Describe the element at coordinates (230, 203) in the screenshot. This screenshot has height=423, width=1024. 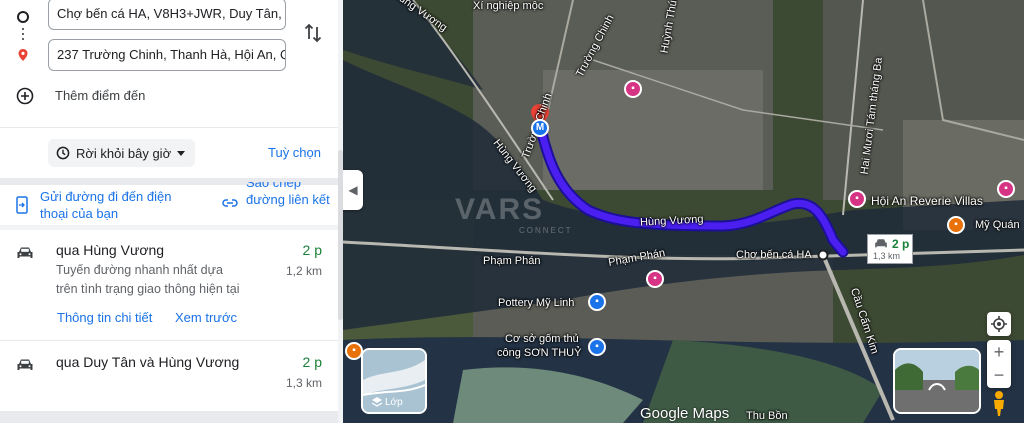
I see `link-icon` at that location.